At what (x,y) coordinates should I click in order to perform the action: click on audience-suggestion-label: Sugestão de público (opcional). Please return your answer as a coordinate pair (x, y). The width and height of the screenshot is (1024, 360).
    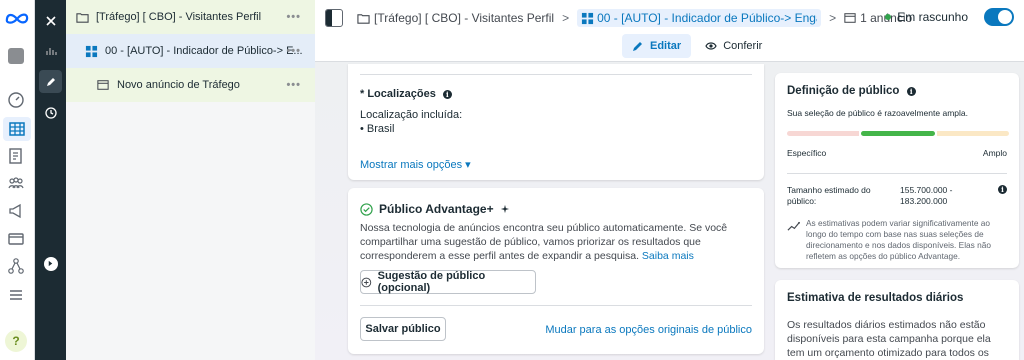
    Looking at the image, I should click on (431, 282).